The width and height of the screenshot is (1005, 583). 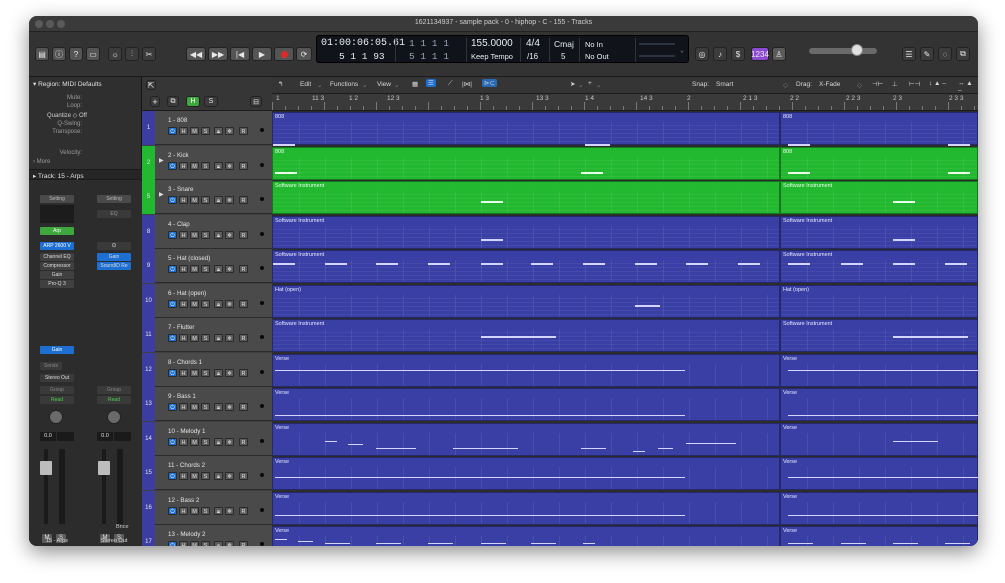 What do you see at coordinates (895, 84) in the screenshot?
I see `vertical-zoom-icon: ⊥` at bounding box center [895, 84].